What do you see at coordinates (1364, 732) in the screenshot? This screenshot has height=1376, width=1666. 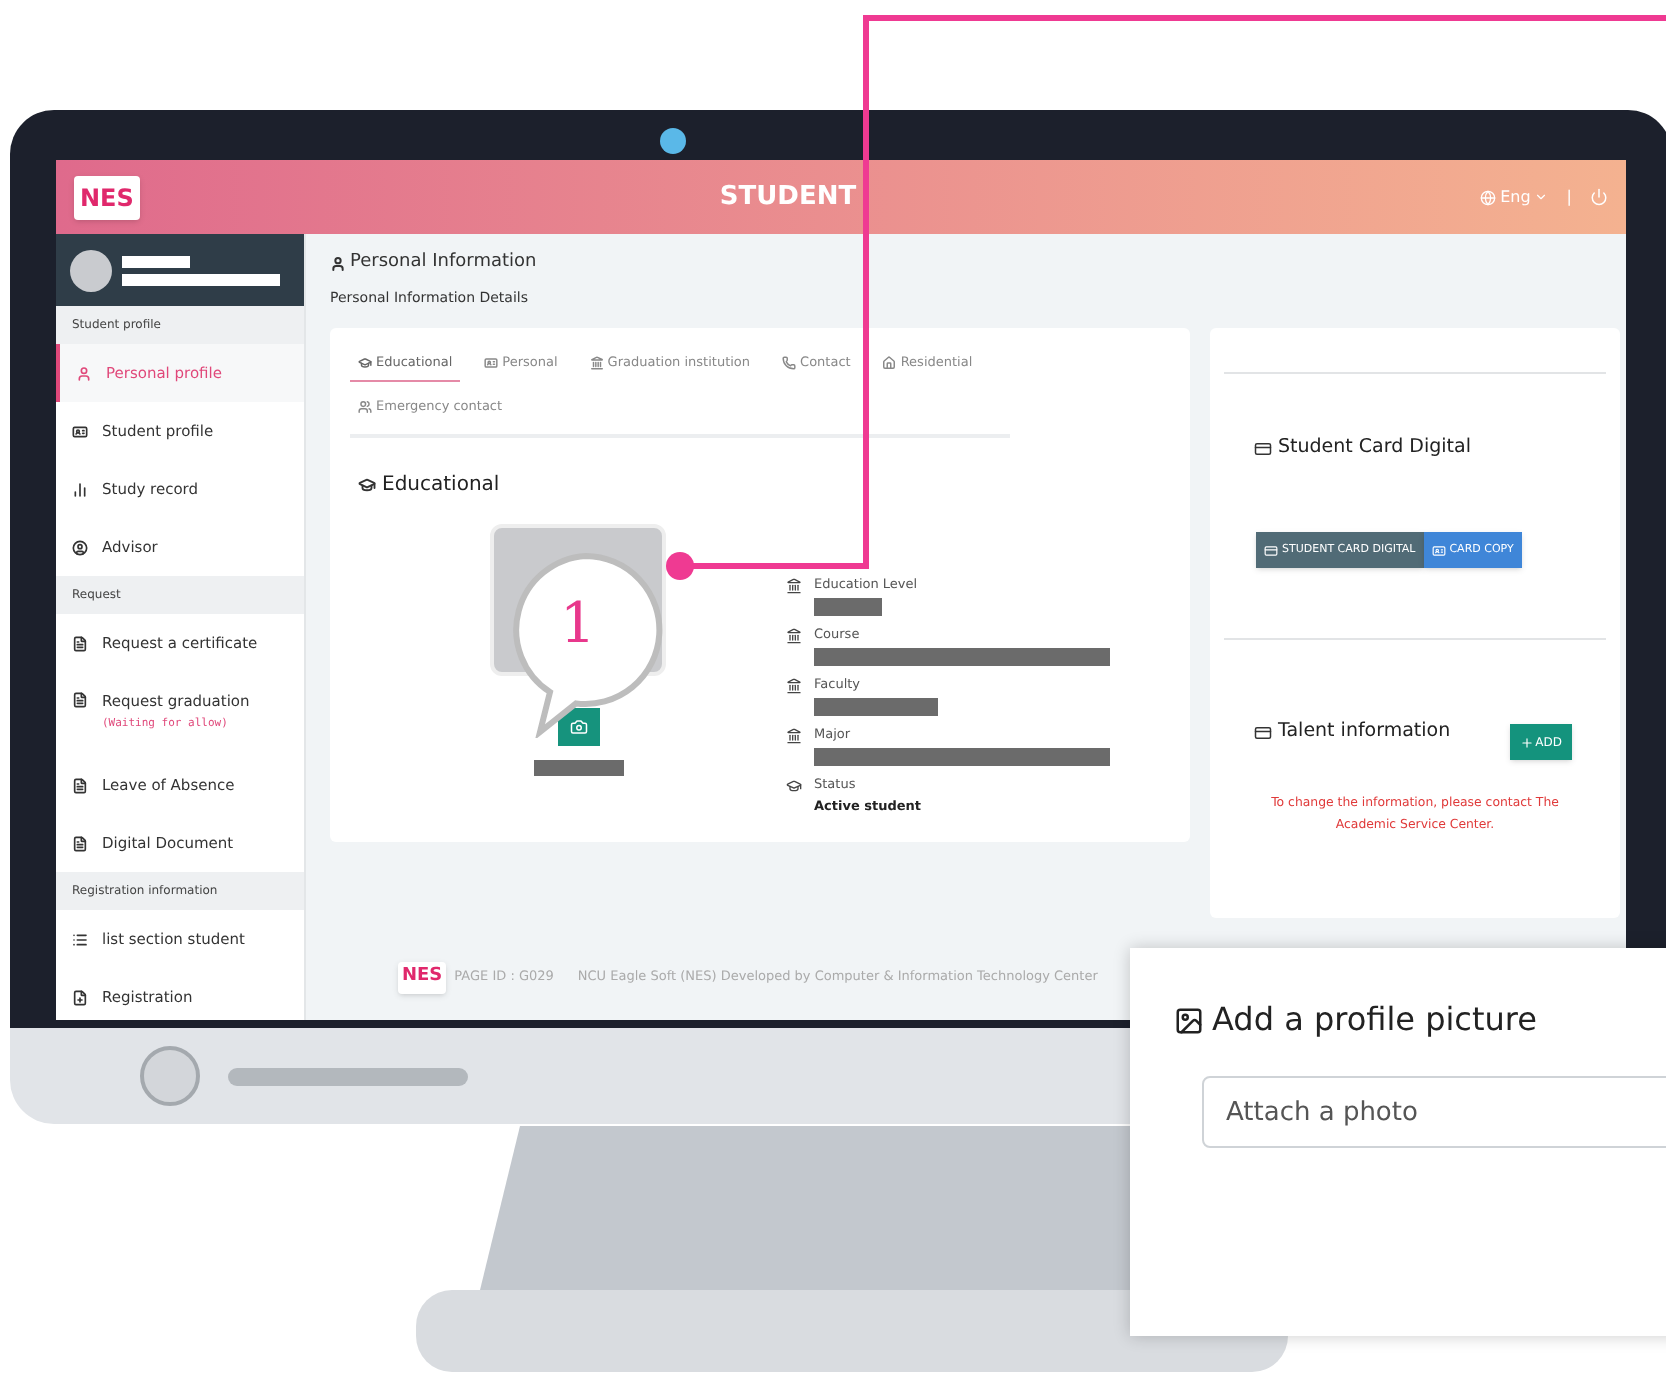 I see `talent-title: Talent information` at bounding box center [1364, 732].